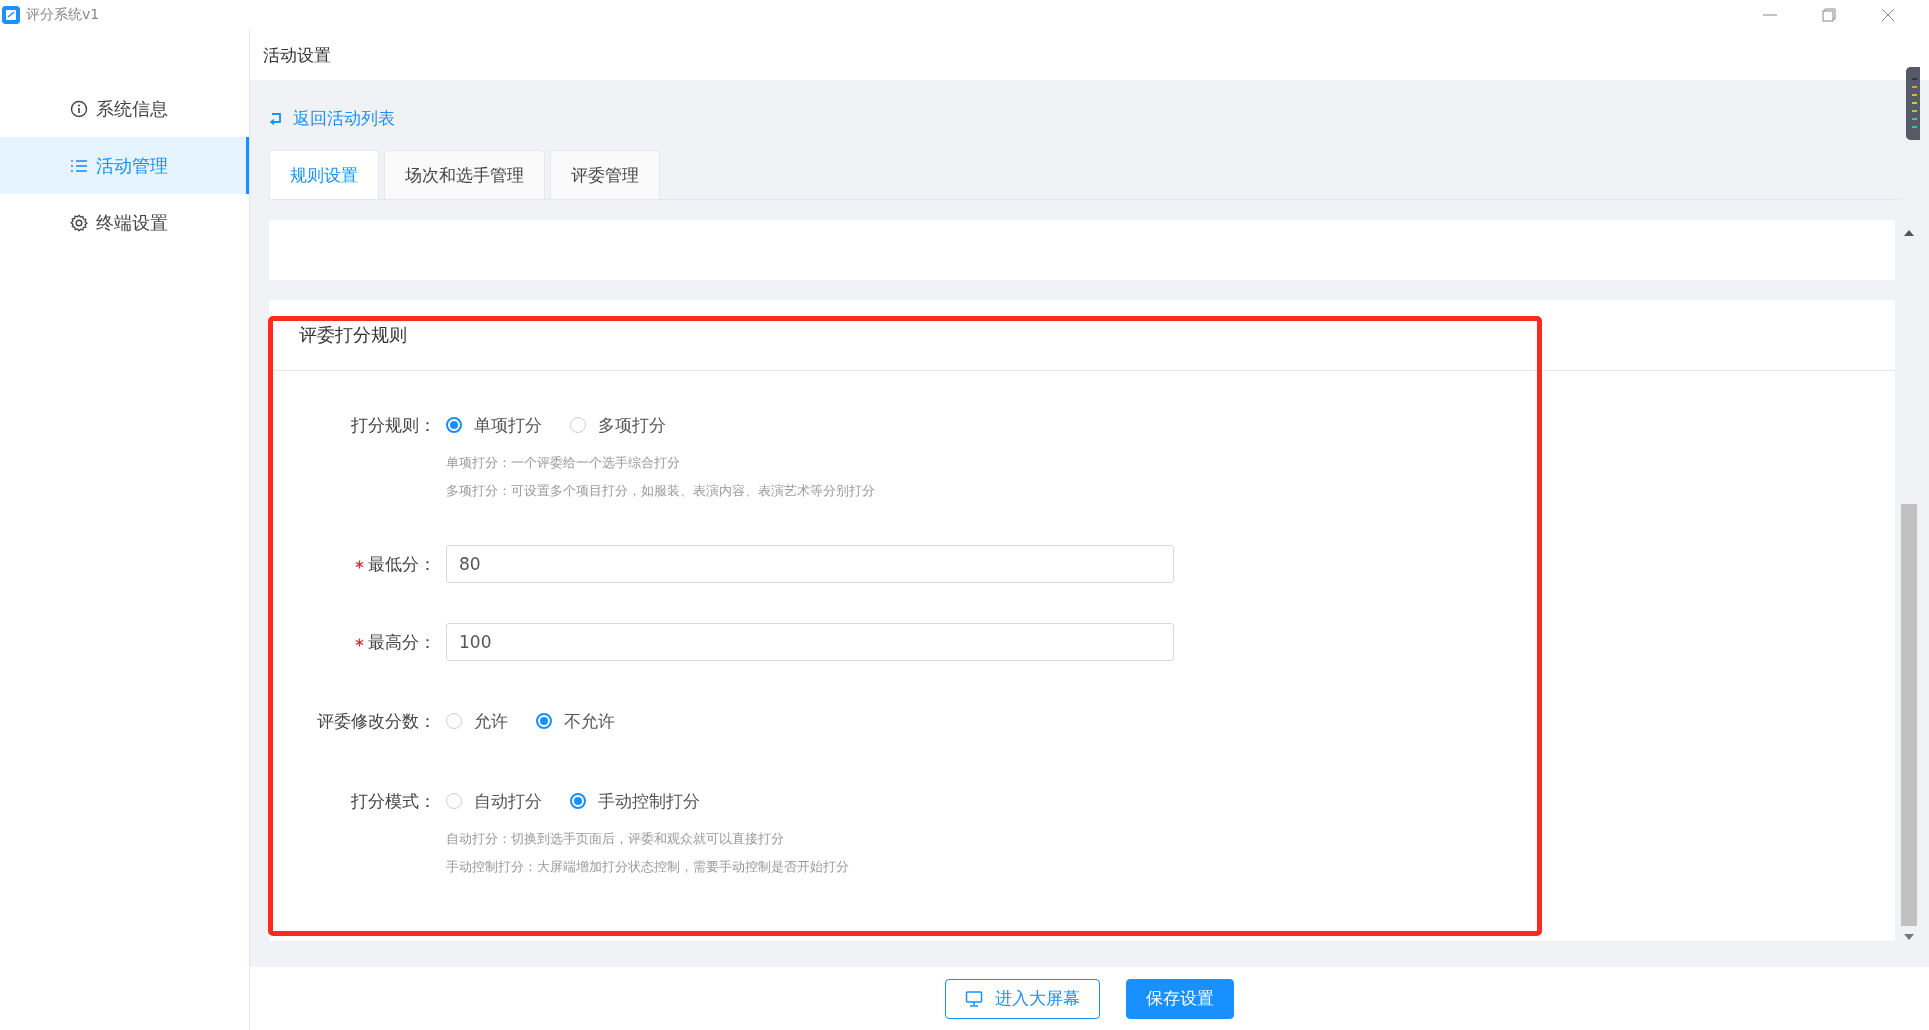  What do you see at coordinates (1909, 715) in the screenshot?
I see `scrollbar-thumb` at bounding box center [1909, 715].